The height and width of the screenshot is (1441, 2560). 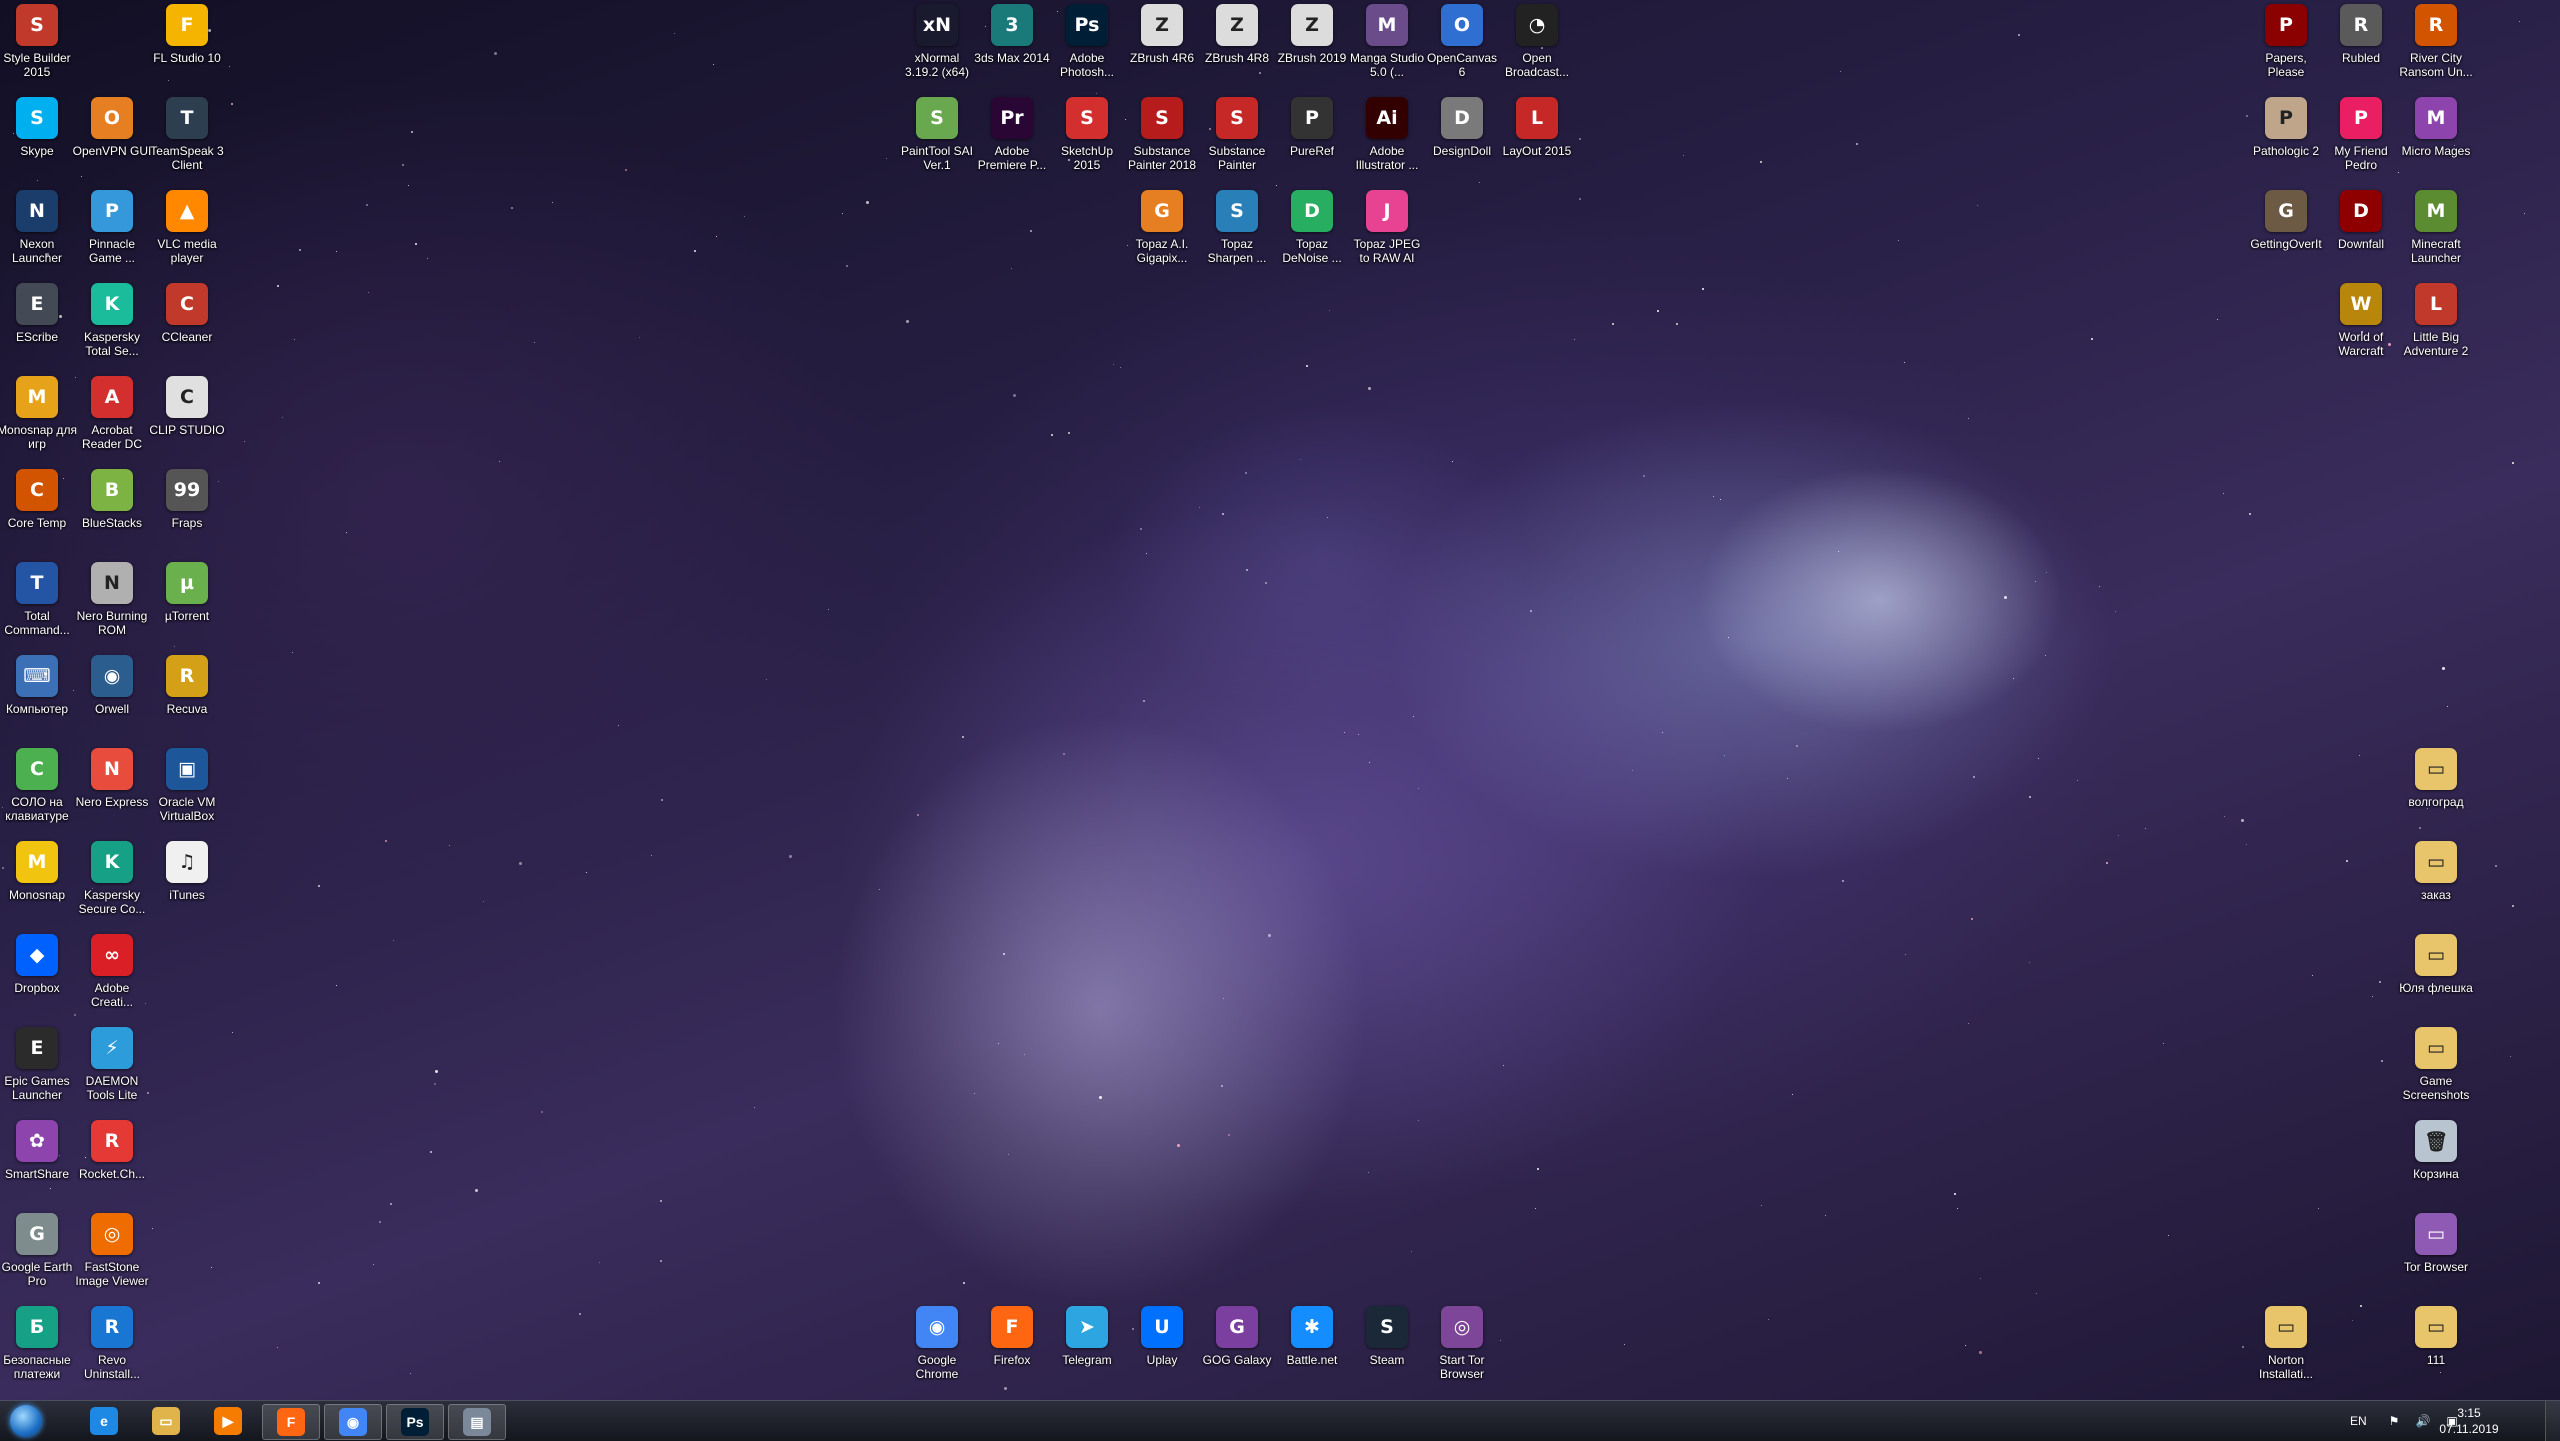 What do you see at coordinates (2436, 1068) in the screenshot?
I see `desktop-shortcut: ▭ Game Screenshots` at bounding box center [2436, 1068].